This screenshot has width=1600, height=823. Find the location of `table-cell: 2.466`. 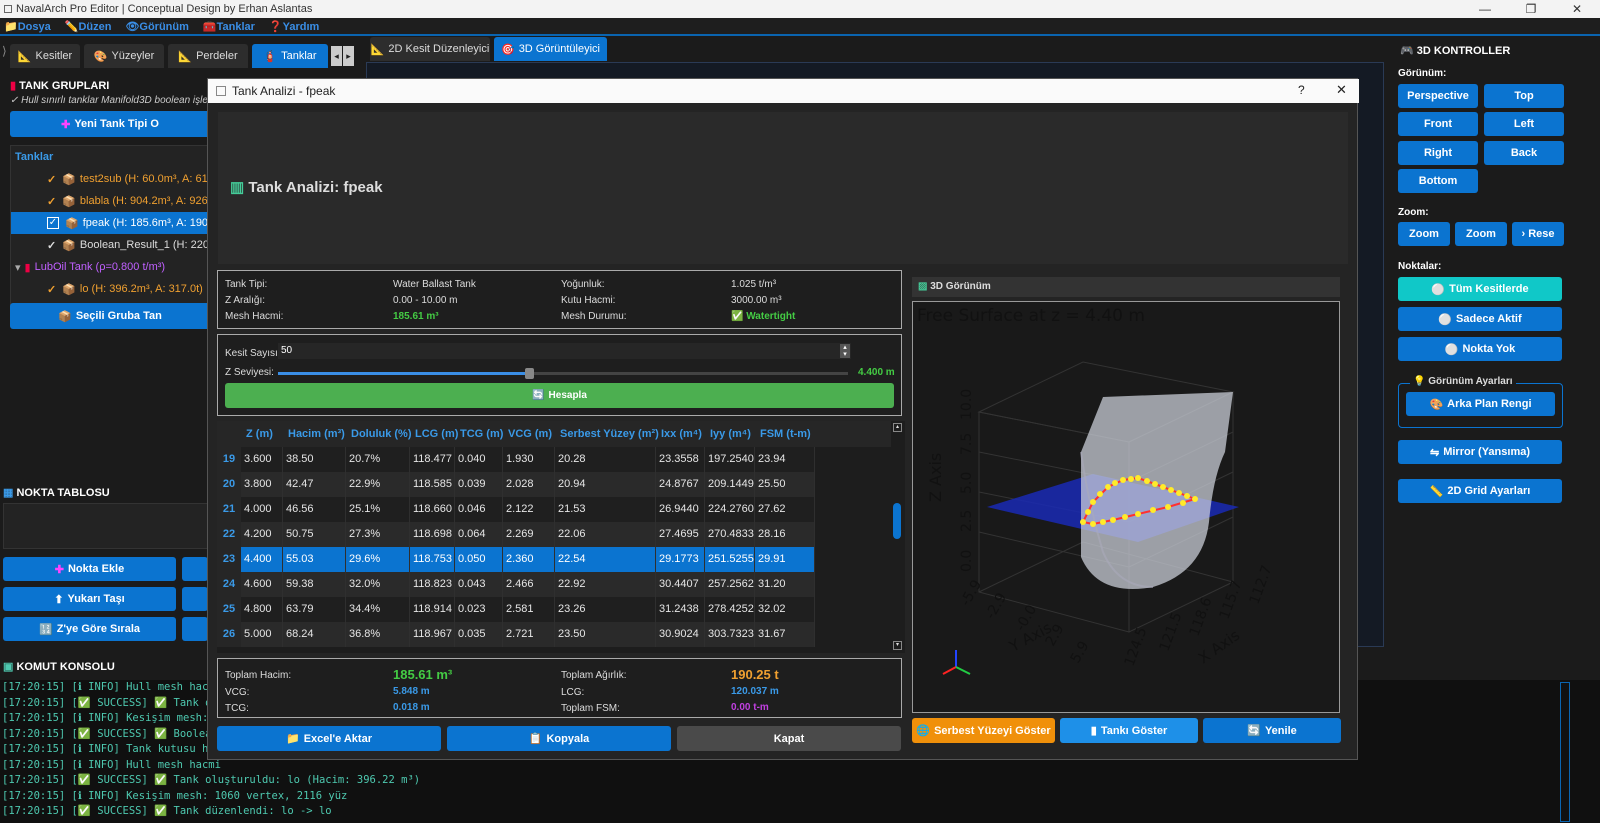

table-cell: 2.466 is located at coordinates (529, 584).